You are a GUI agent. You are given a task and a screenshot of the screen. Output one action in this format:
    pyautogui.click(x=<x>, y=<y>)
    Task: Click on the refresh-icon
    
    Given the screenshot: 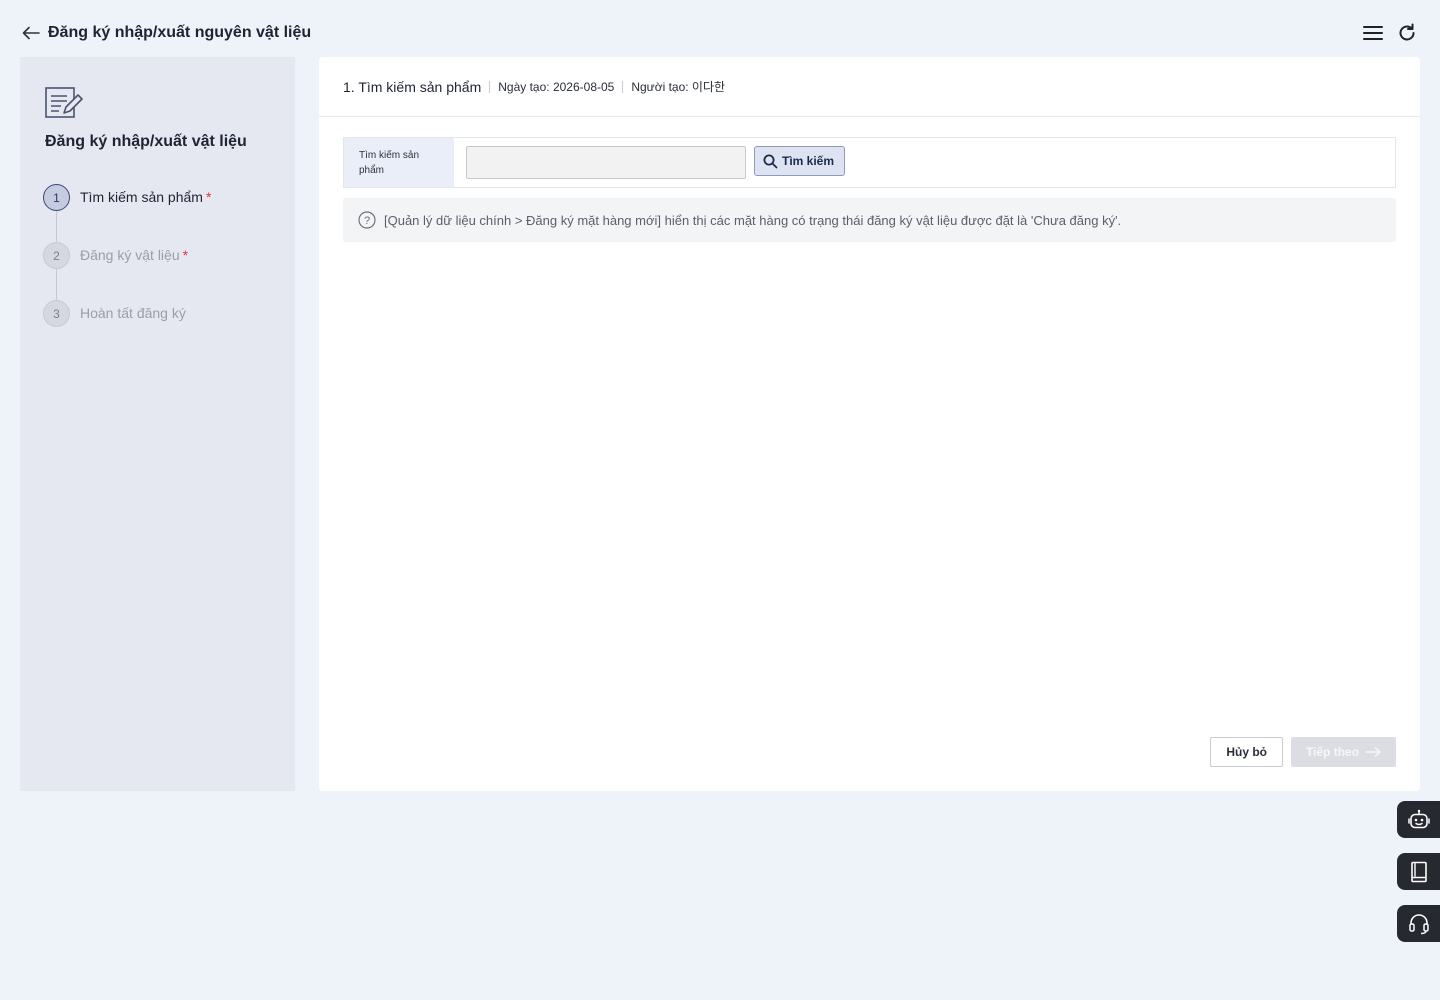 What is the action you would take?
    pyautogui.click(x=1407, y=33)
    